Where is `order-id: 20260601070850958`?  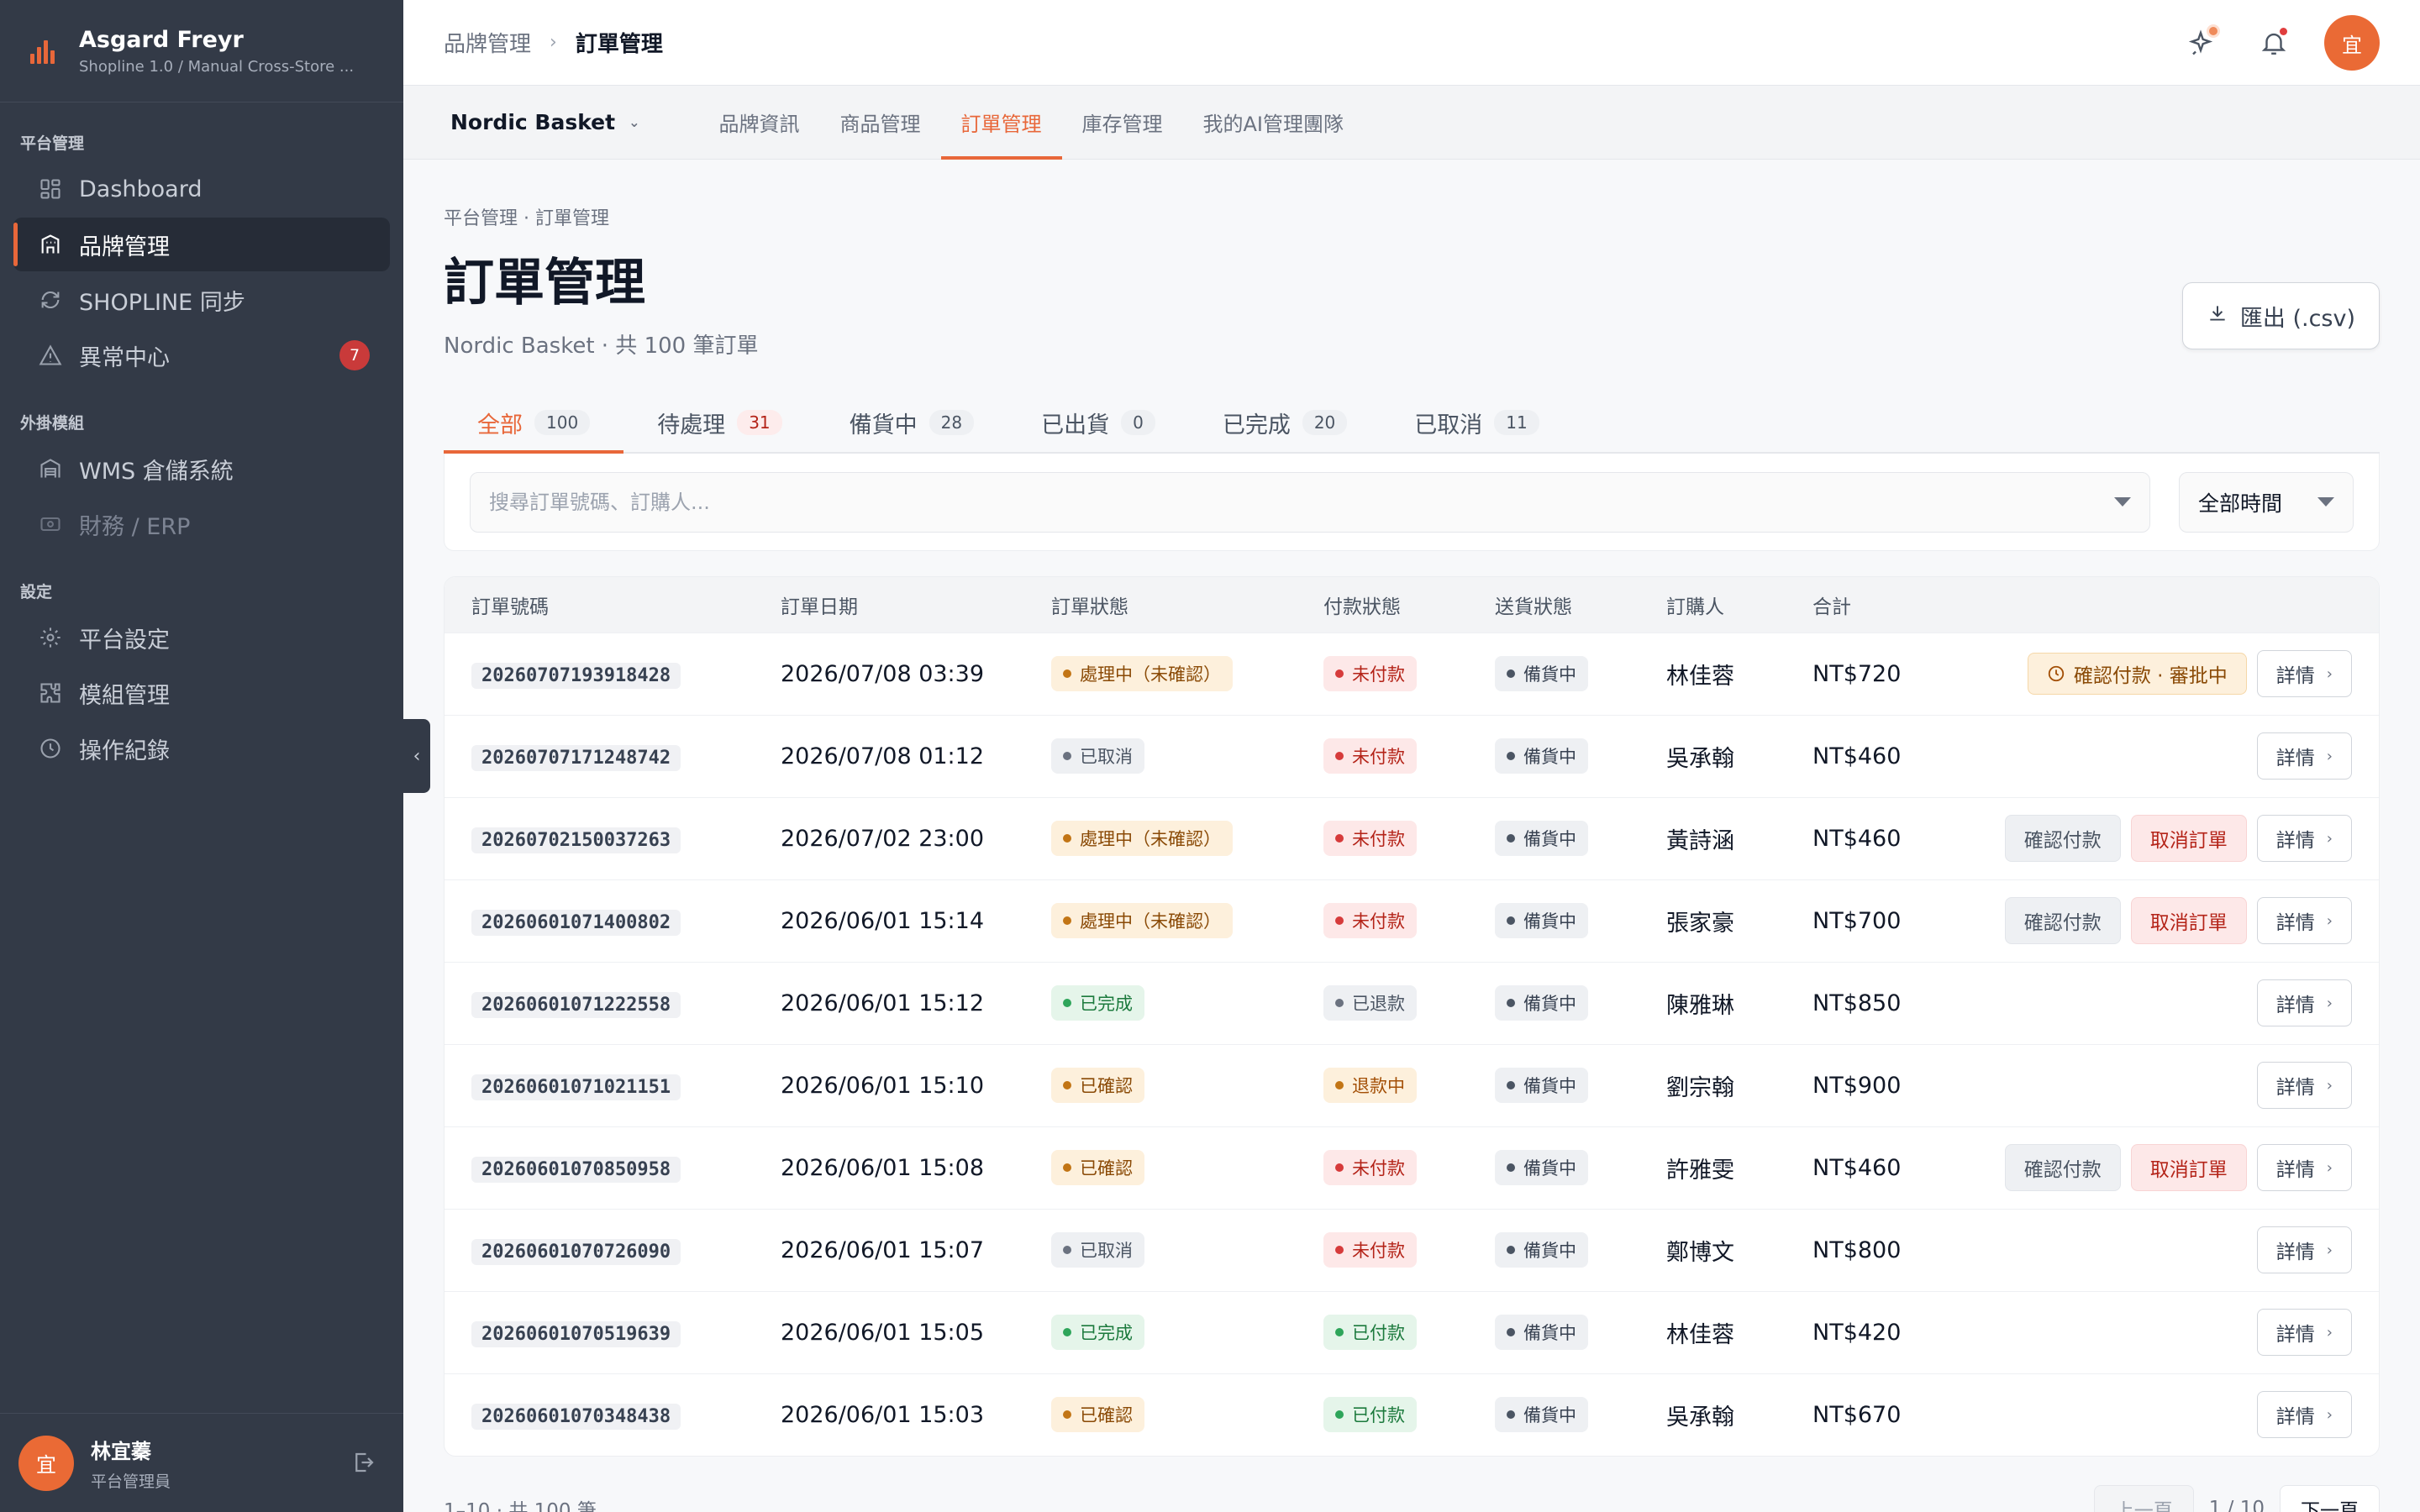 order-id: 20260601070850958 is located at coordinates (576, 1169).